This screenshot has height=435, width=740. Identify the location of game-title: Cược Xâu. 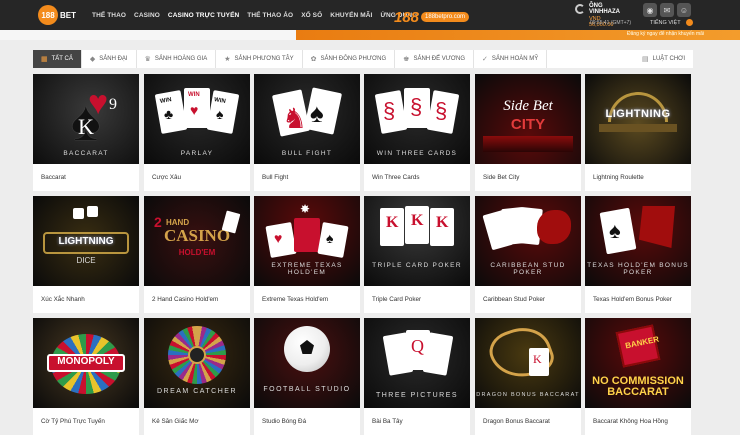
(197, 177).